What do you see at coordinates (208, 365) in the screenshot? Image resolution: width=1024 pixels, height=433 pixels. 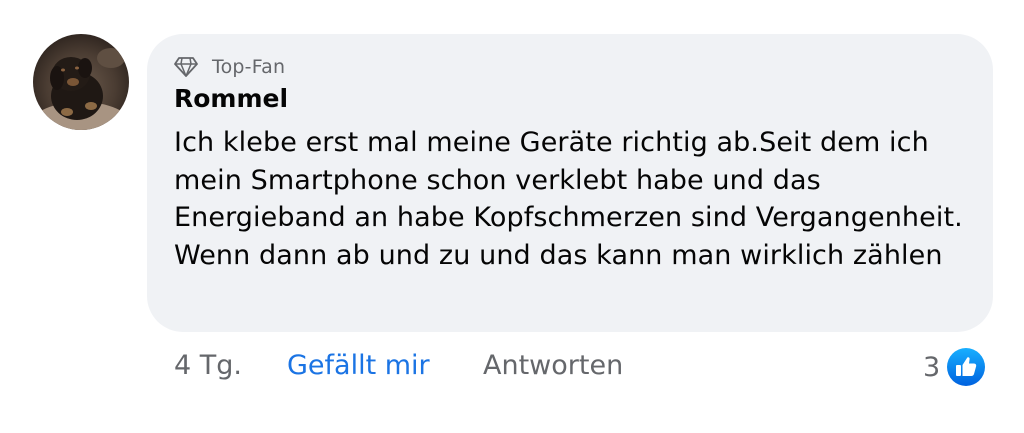 I see `timestamp: 4 Tg.` at bounding box center [208, 365].